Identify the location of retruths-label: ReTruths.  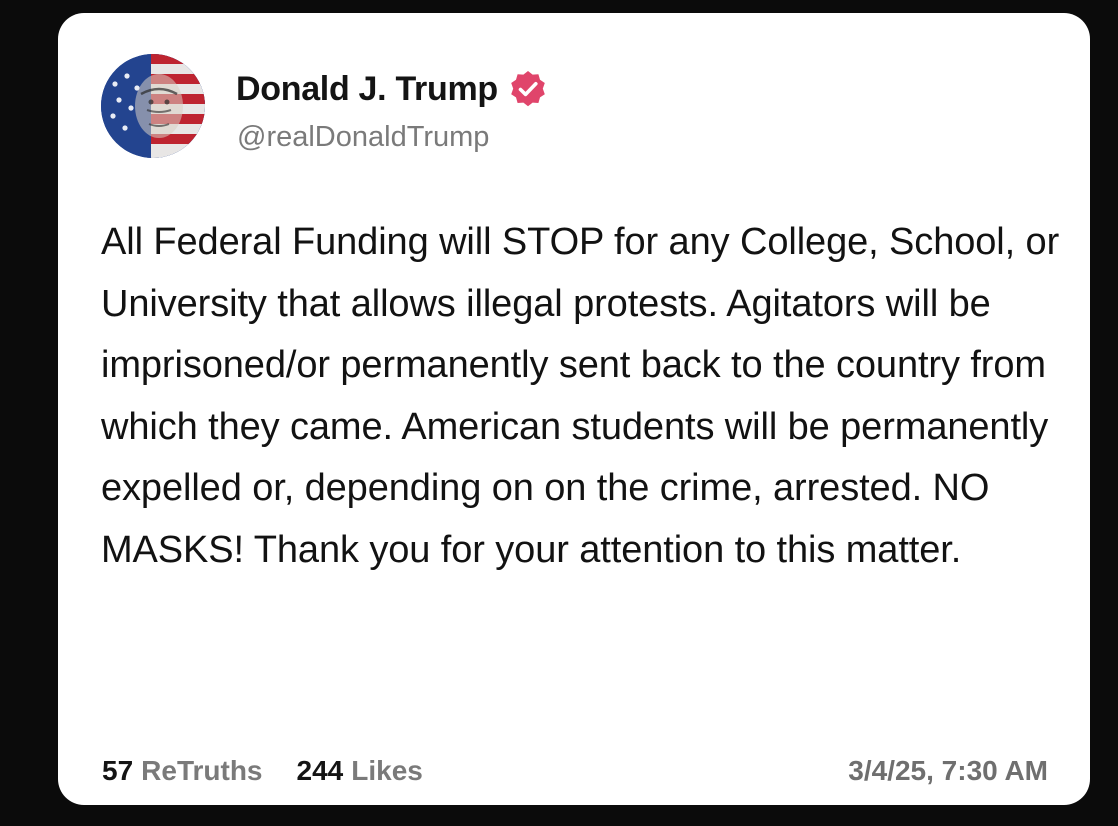
(202, 770).